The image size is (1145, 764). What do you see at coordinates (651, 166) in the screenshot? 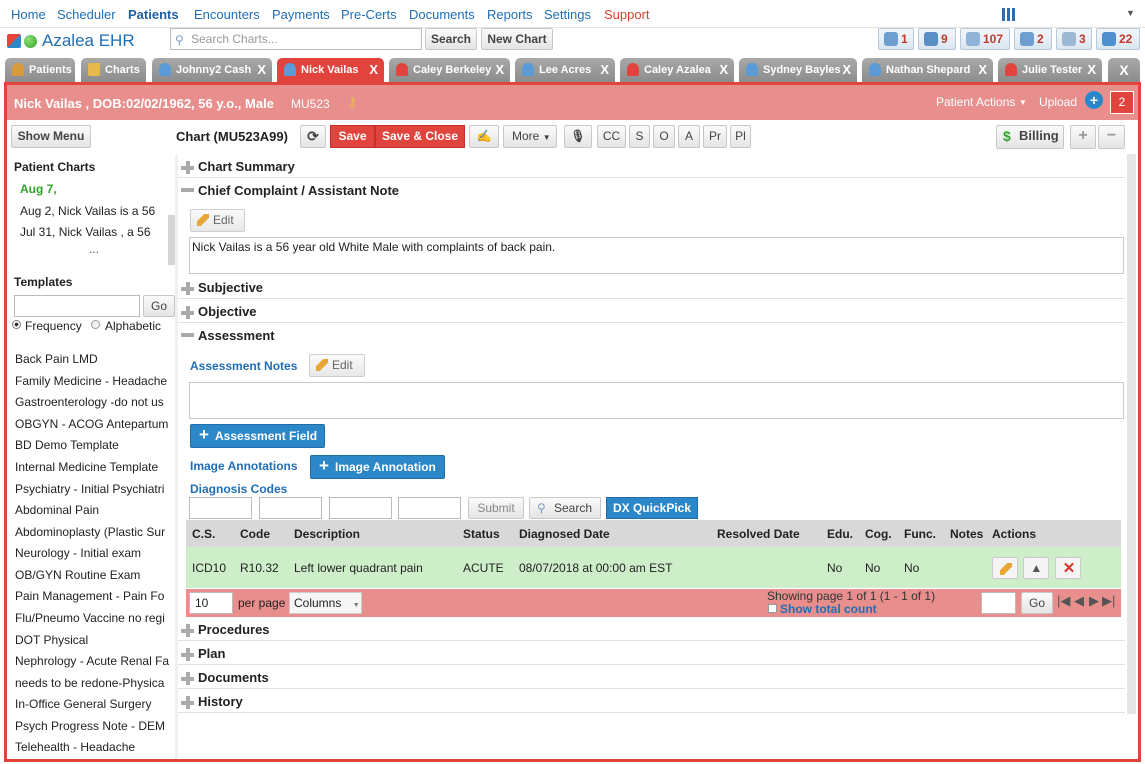
I see `section-chart-summary: Chart Summary` at bounding box center [651, 166].